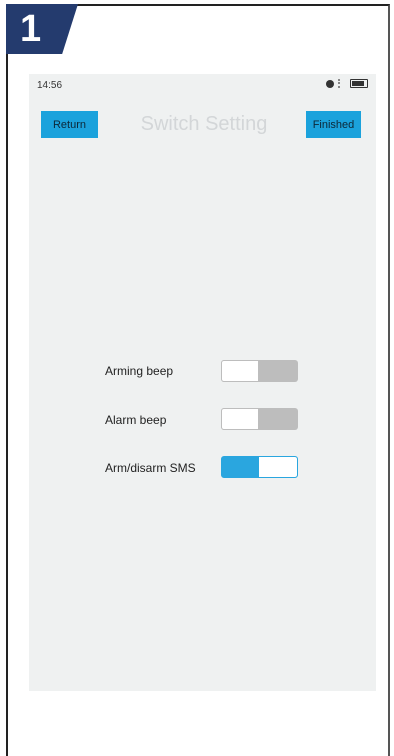 The width and height of the screenshot is (394, 756). What do you see at coordinates (69, 124) in the screenshot?
I see `return-button: Return` at bounding box center [69, 124].